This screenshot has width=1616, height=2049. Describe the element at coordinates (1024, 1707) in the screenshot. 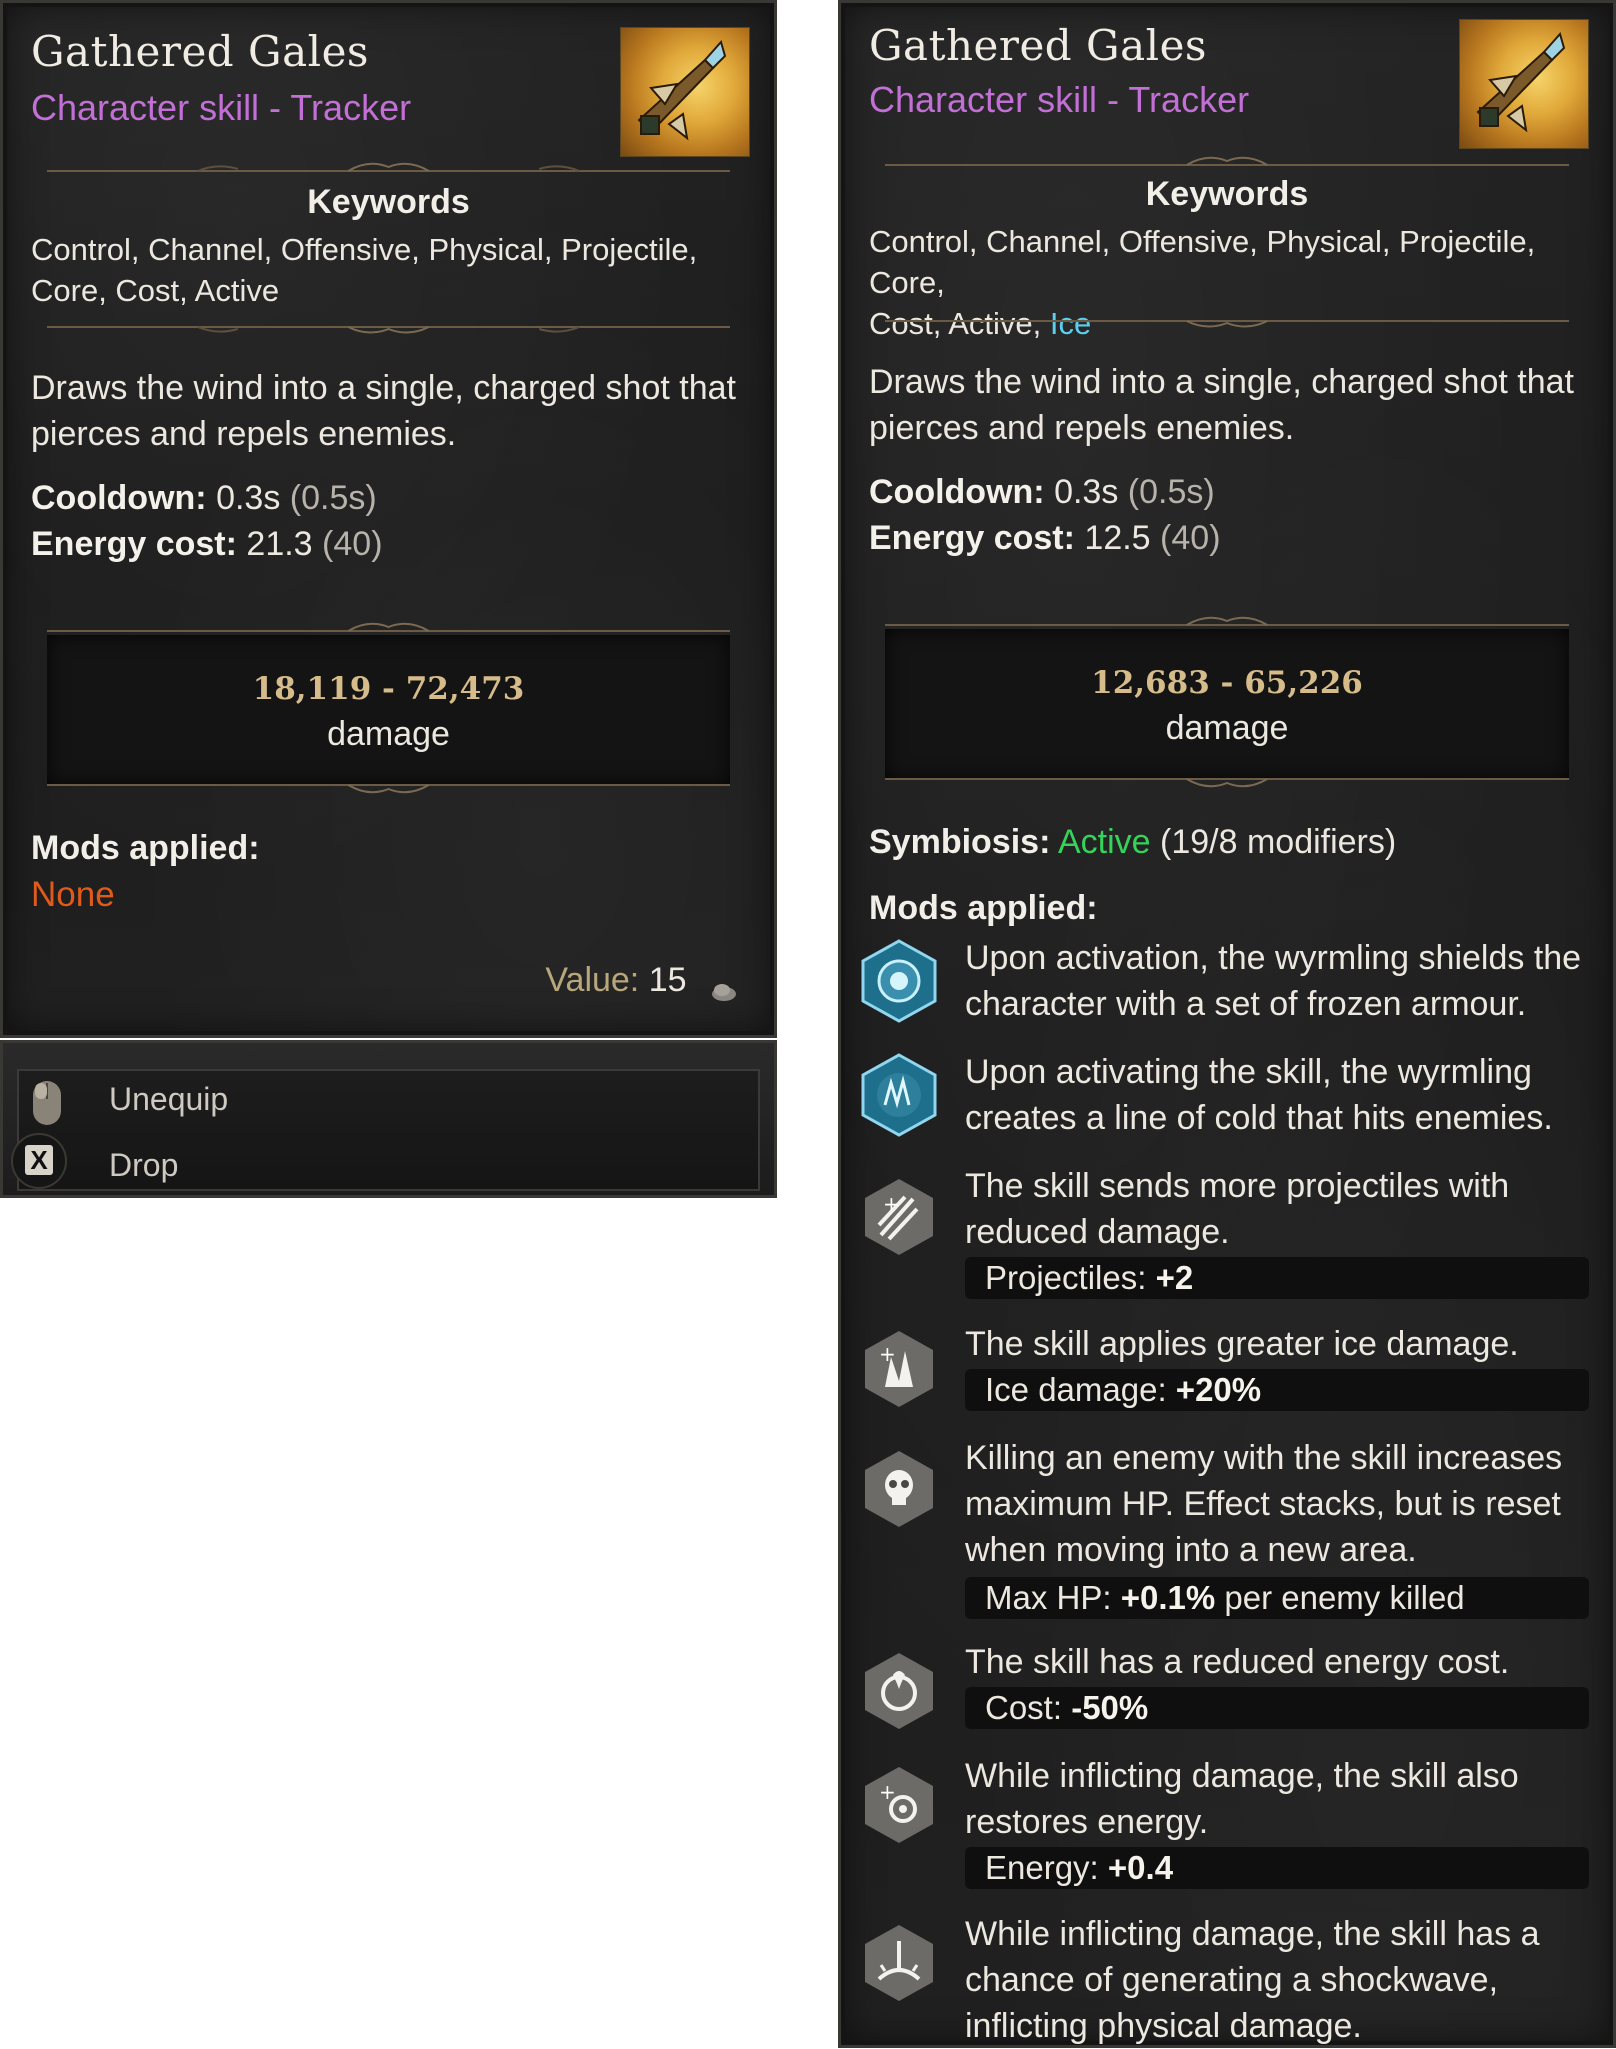

I see `mod-stat-label: Cost:` at that location.